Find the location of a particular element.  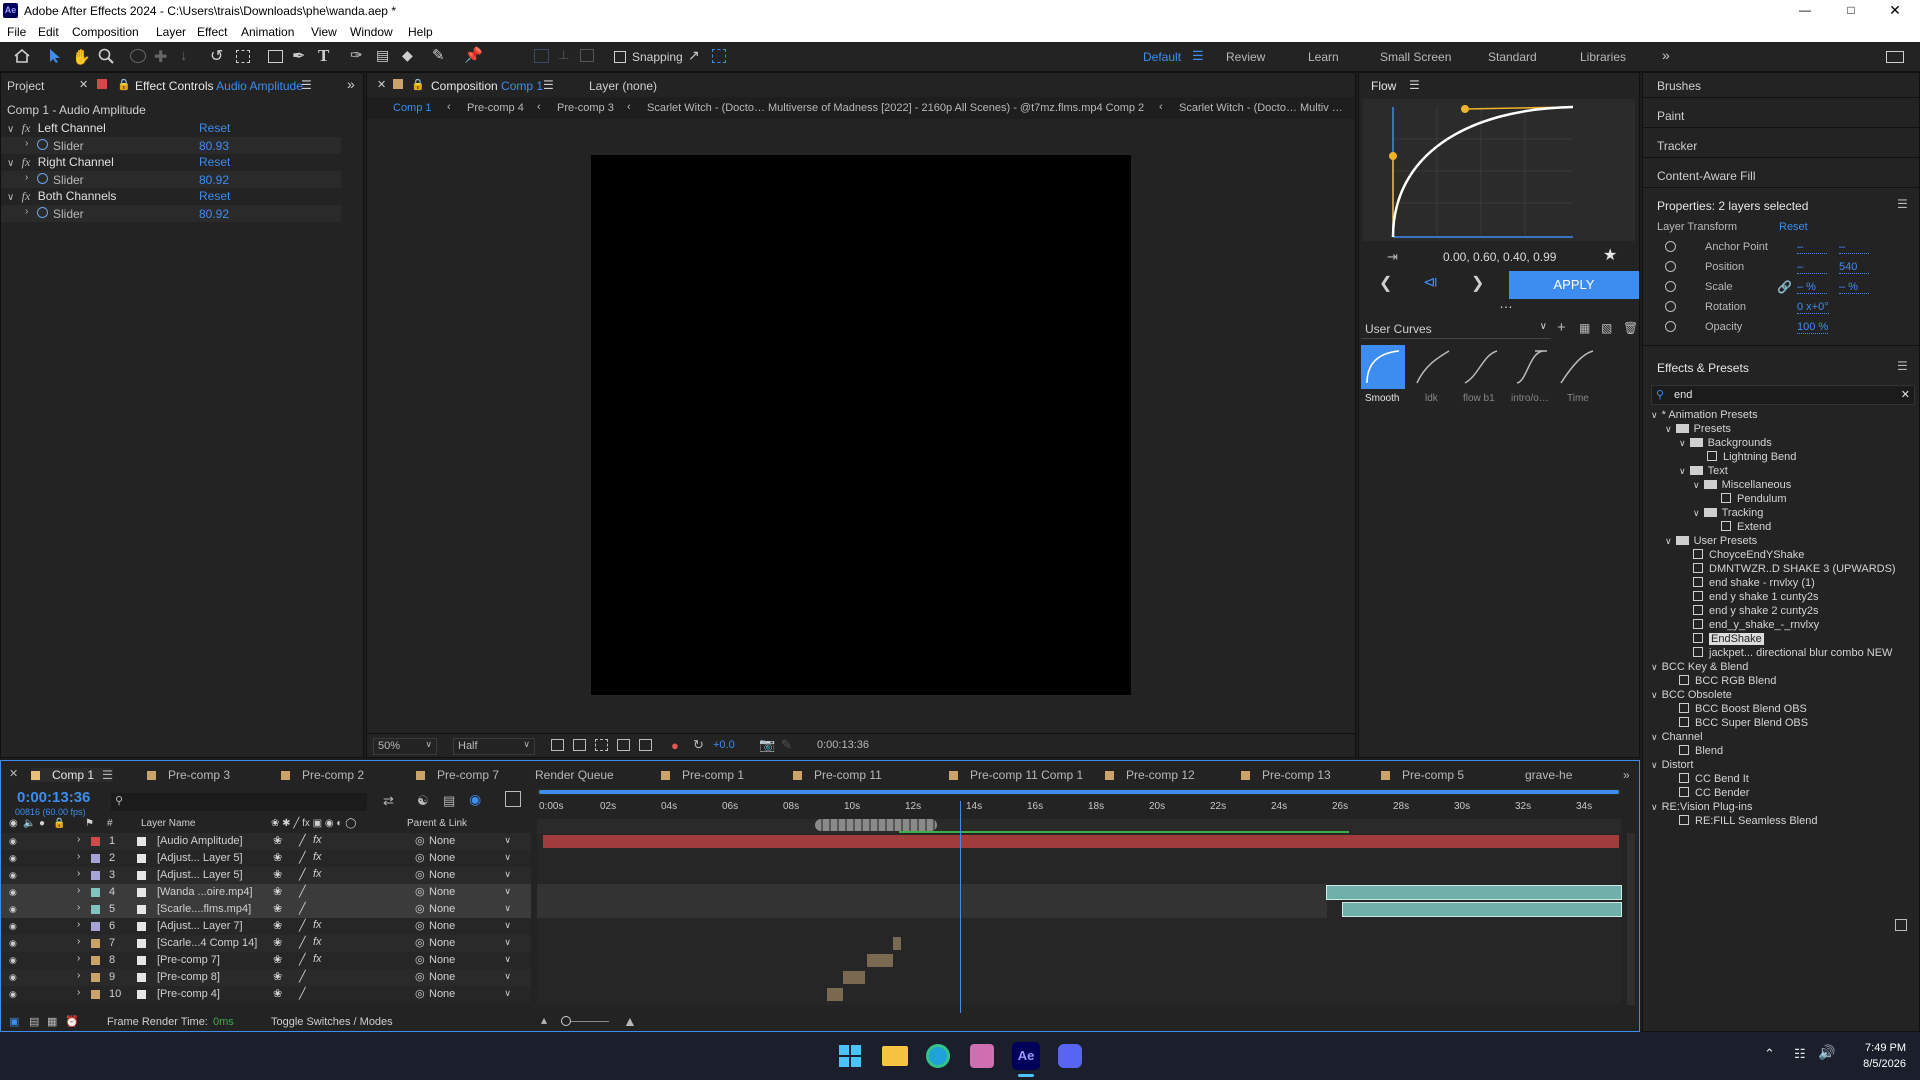

pen-tool-icon: ✒ is located at coordinates (298, 56).